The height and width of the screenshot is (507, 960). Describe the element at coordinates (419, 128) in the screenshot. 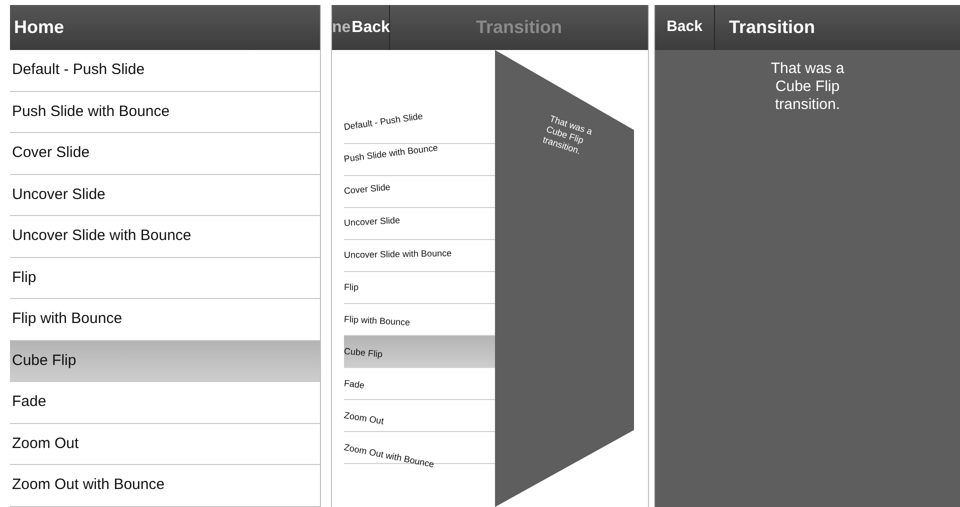

I see `list-item: Default - Push Slide` at that location.